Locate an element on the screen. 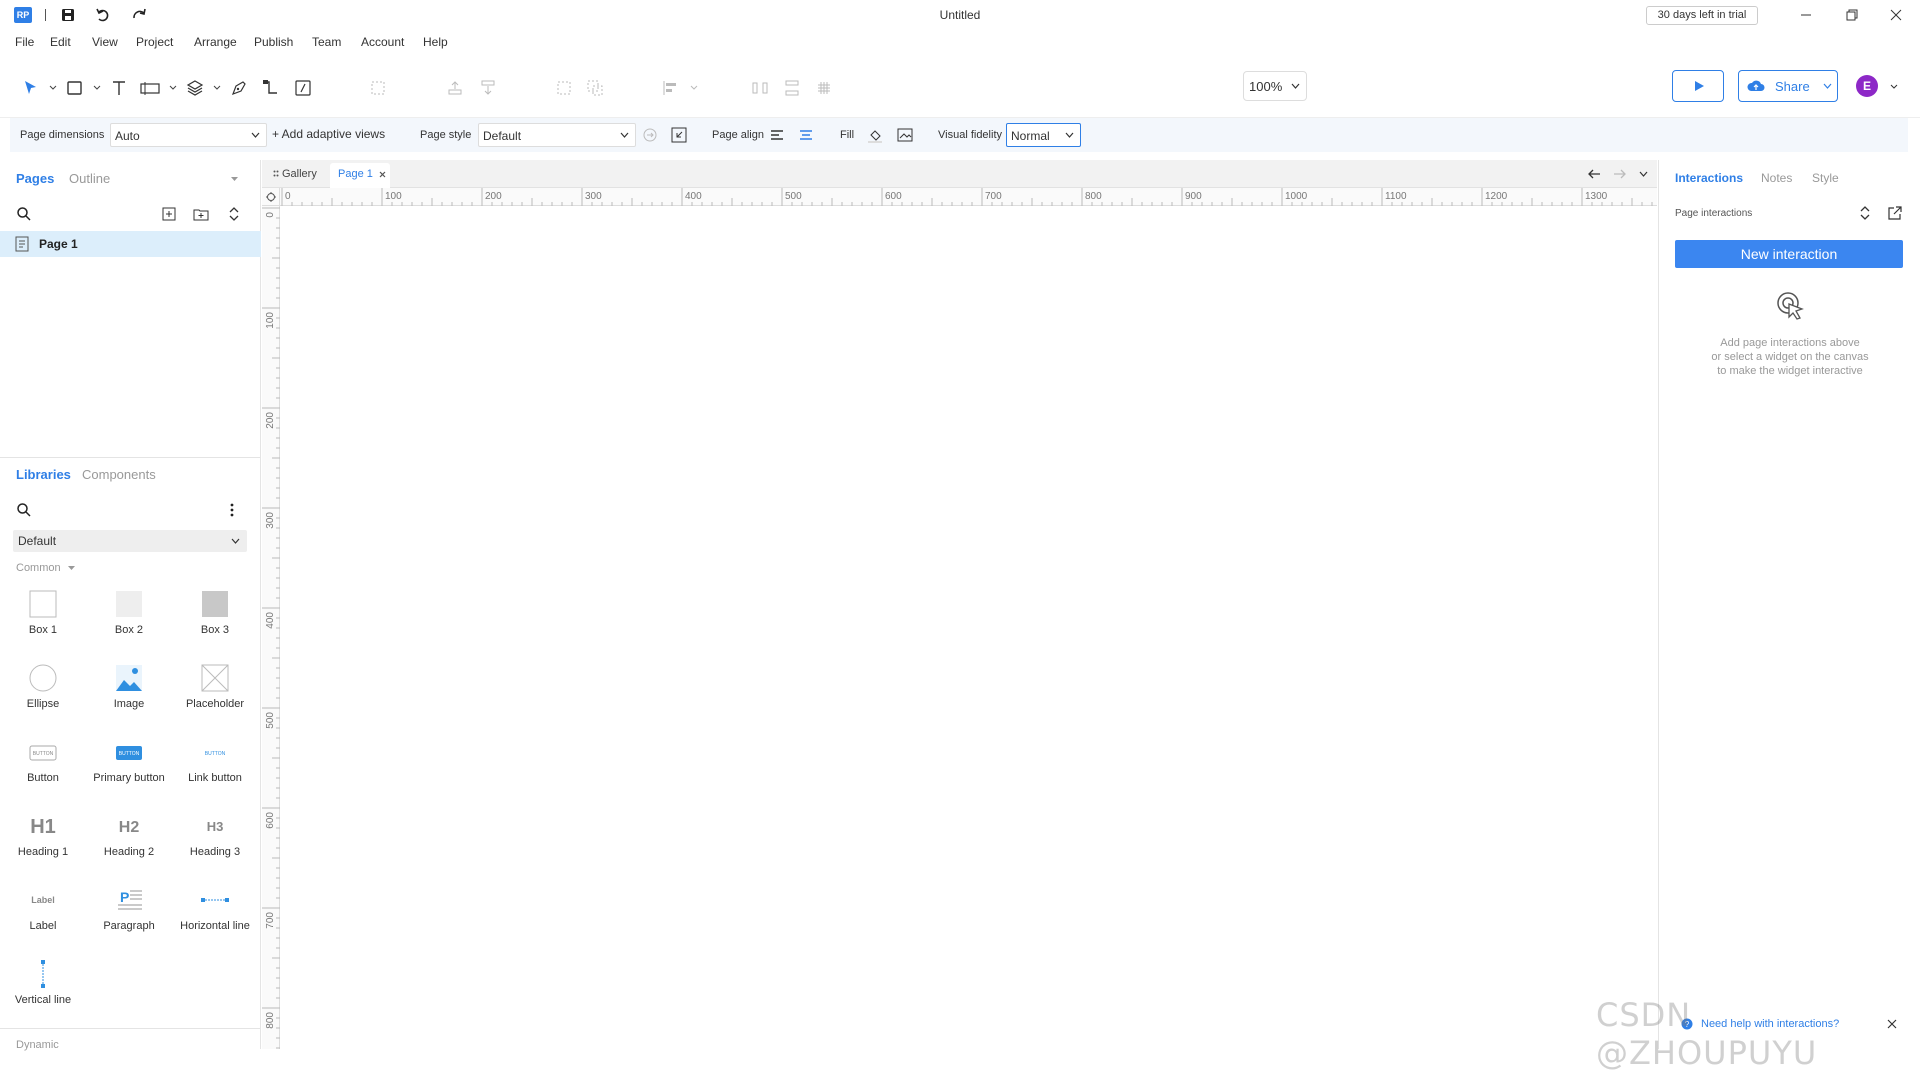 The image size is (1920, 1072). add-adaptive-views-button: + Add adaptive views is located at coordinates (328, 134).